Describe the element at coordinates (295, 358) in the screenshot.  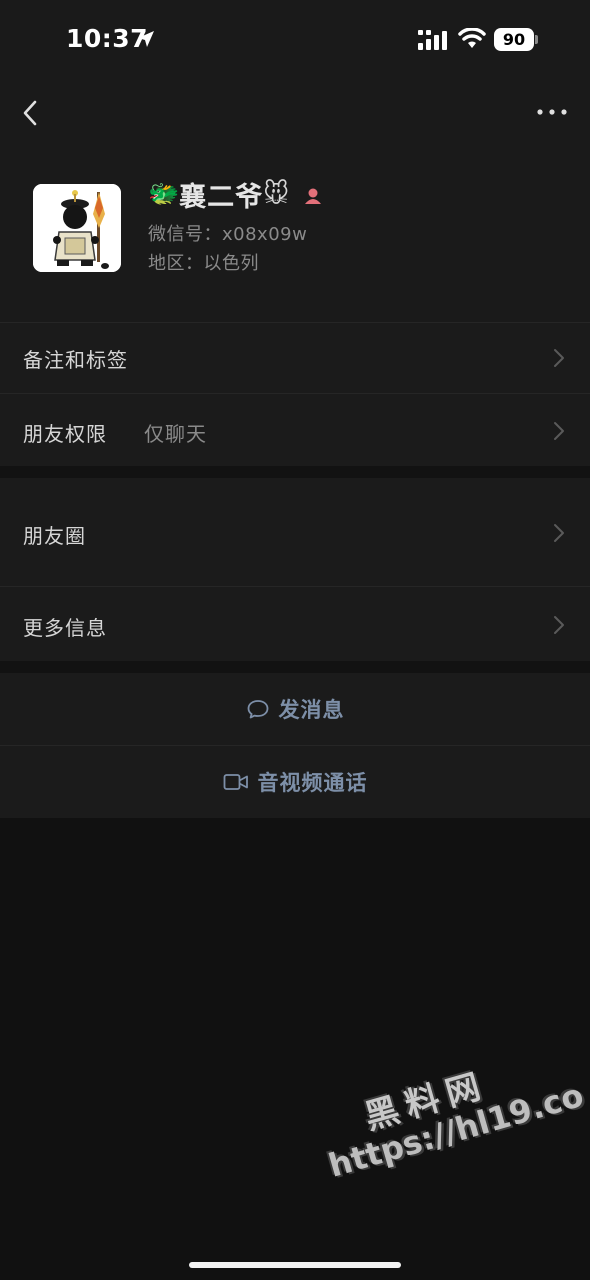
I see `row-remarks-tags: 备注和标签` at that location.